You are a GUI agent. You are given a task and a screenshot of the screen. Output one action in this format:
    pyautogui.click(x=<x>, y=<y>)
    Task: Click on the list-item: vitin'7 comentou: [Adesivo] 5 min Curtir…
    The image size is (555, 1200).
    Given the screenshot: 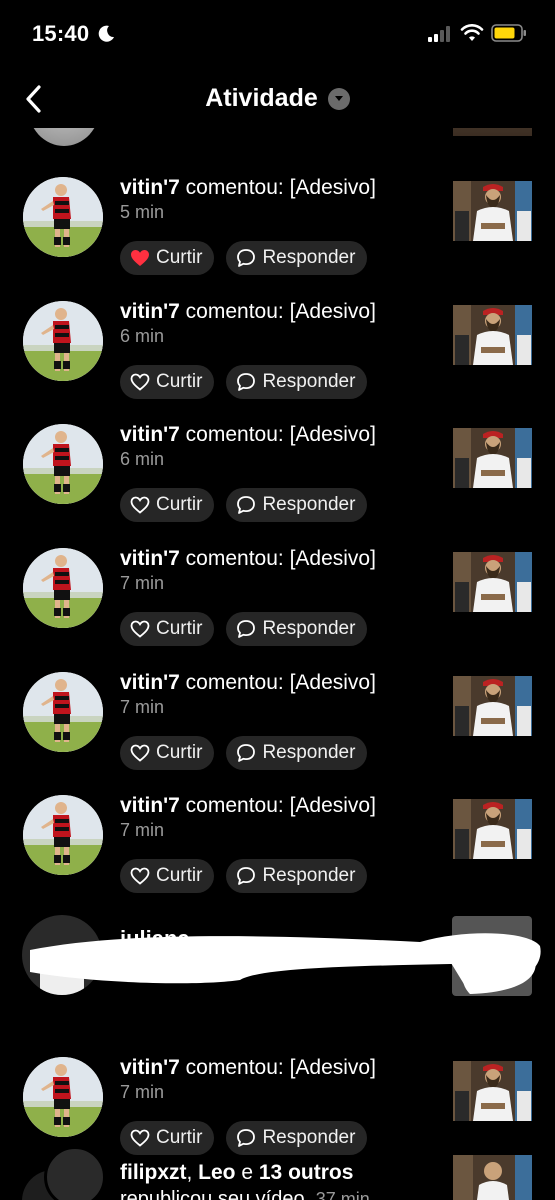 What is the action you would take?
    pyautogui.click(x=277, y=230)
    